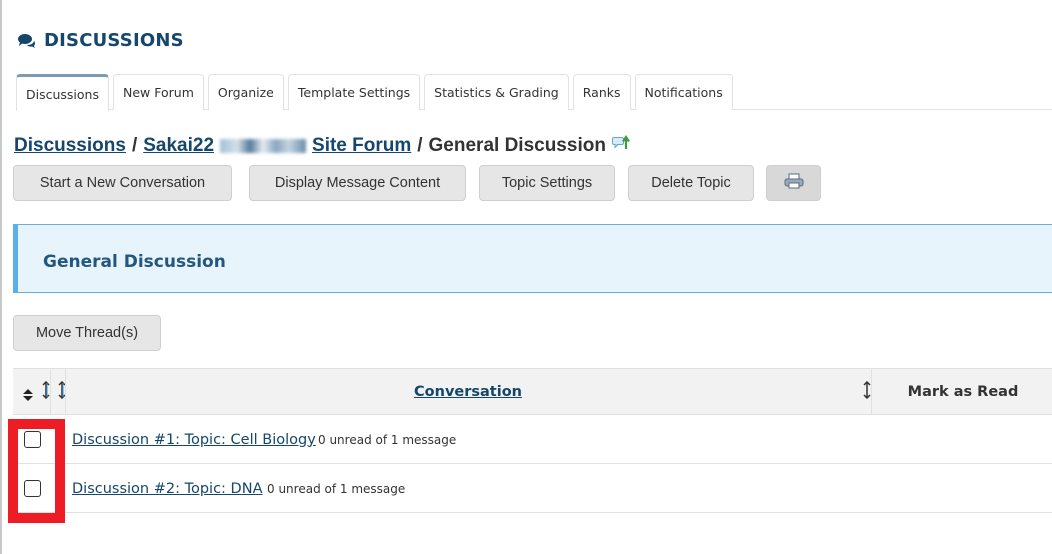 The width and height of the screenshot is (1052, 554). I want to click on breadcrumb-current: General Discussion, so click(517, 145).